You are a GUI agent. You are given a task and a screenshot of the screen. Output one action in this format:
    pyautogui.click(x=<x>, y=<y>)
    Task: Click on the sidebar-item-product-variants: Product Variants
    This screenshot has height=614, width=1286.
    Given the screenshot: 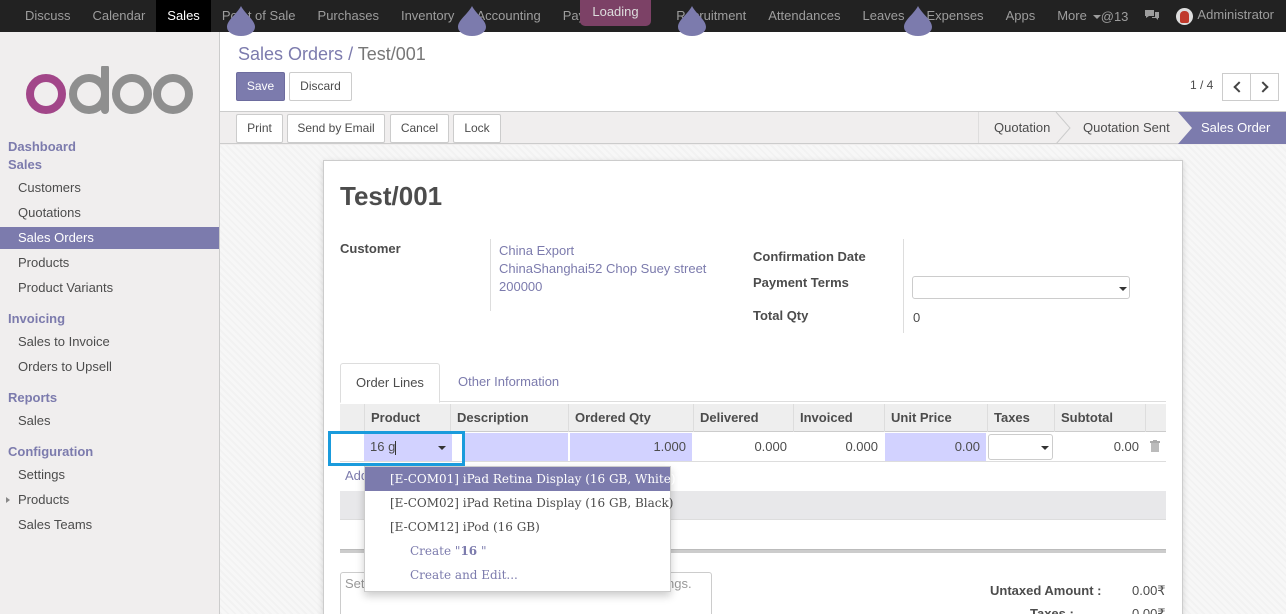 What is the action you would take?
    pyautogui.click(x=109, y=288)
    